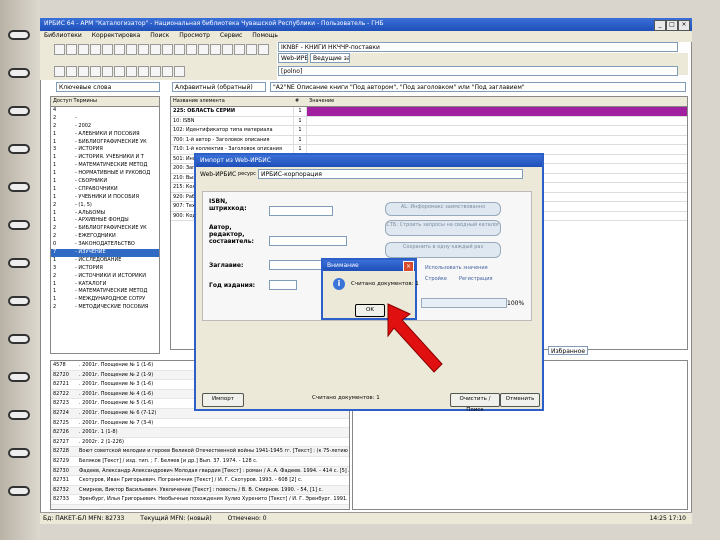 This screenshot has width=720, height=540. I want to click on redo-icon, so click(179, 49).